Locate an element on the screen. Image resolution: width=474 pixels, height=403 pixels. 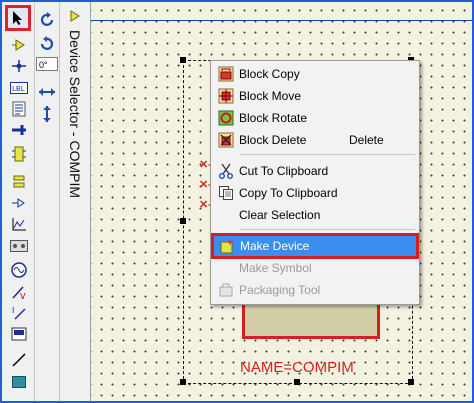
current-probe-tool: I is located at coordinates (19, 313).